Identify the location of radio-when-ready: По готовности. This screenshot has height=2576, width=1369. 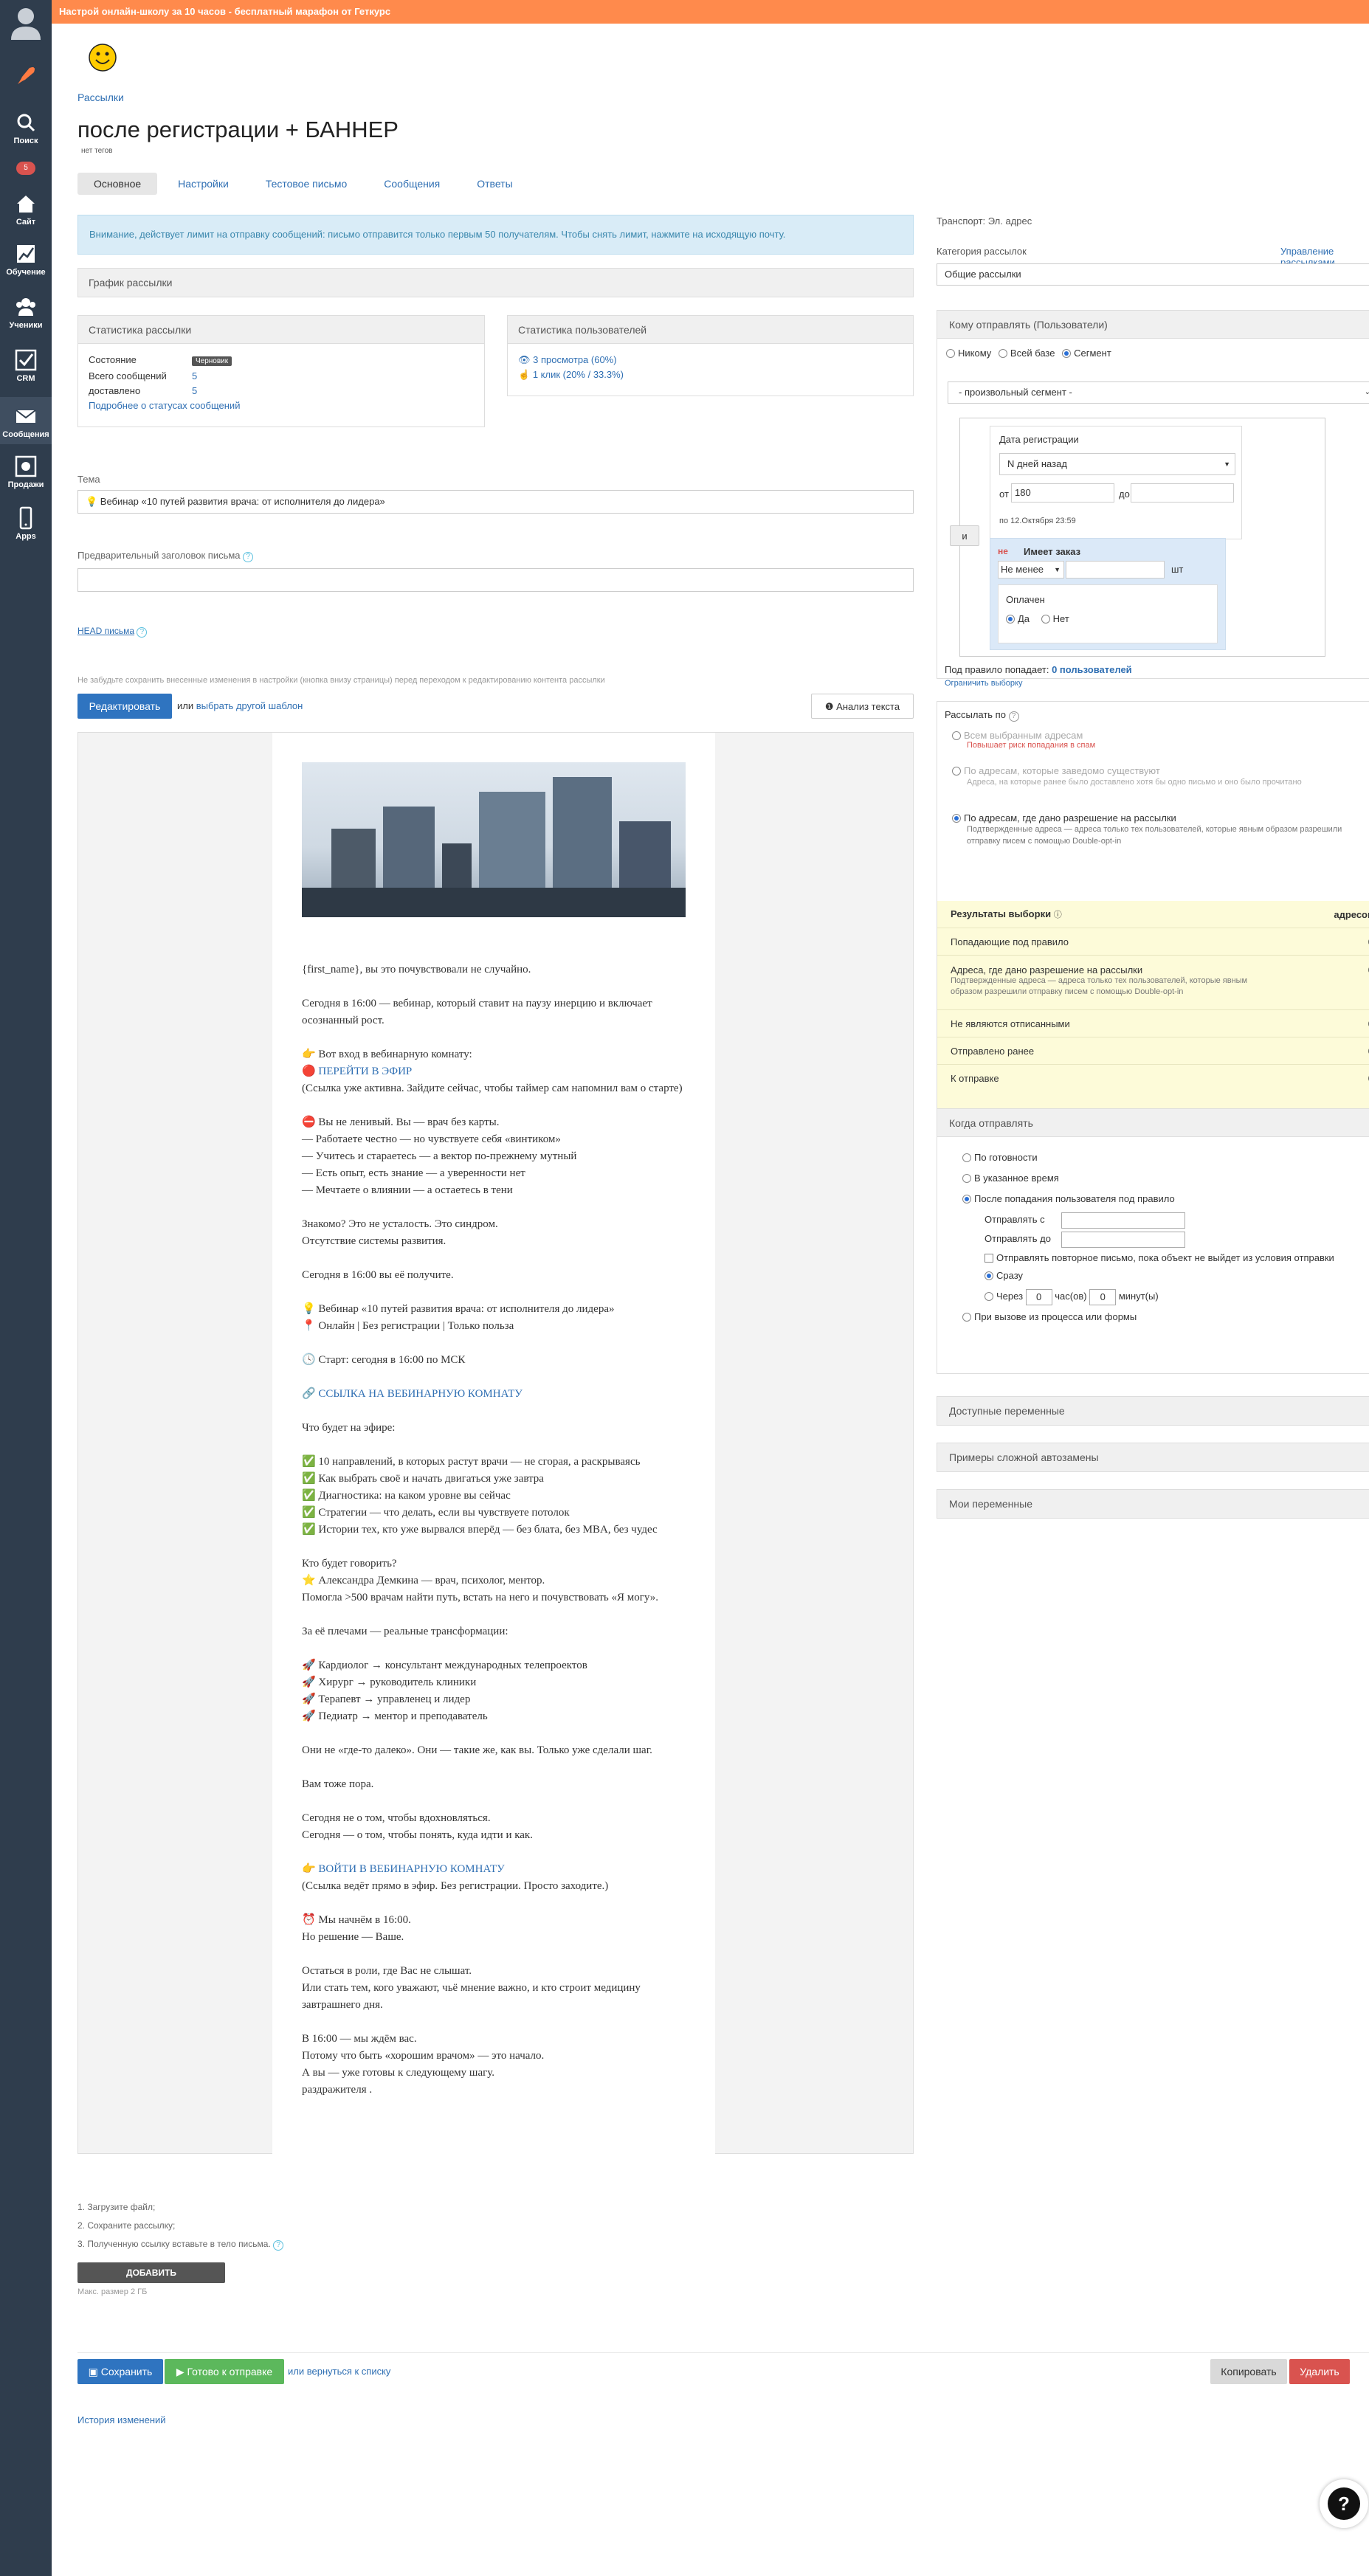
(1165, 1157).